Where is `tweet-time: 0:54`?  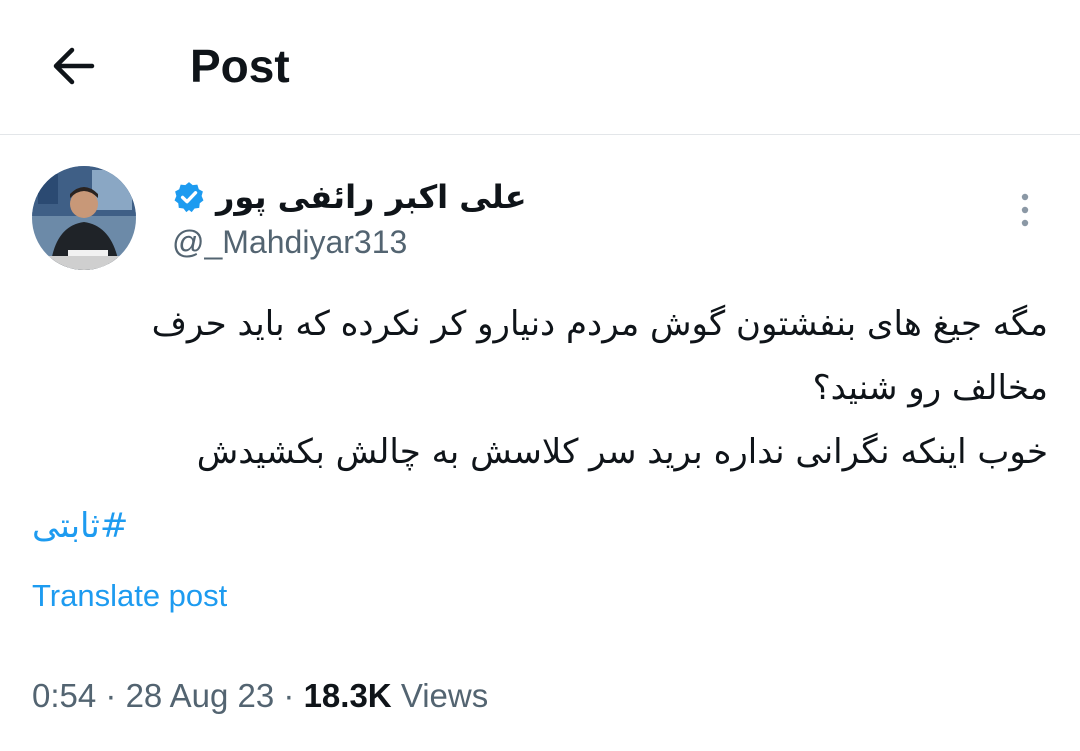 tweet-time: 0:54 is located at coordinates (64, 695).